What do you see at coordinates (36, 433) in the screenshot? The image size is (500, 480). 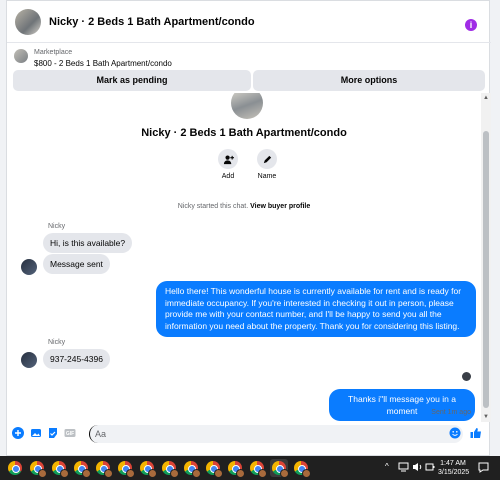 I see `gallery-icon` at bounding box center [36, 433].